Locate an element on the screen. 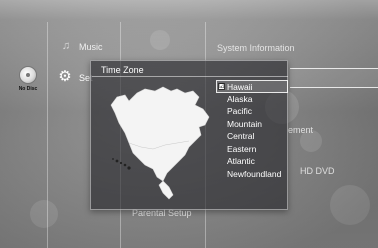 This screenshot has width=378, height=248. timezone-option-eastern: Eastern is located at coordinates (252, 149).